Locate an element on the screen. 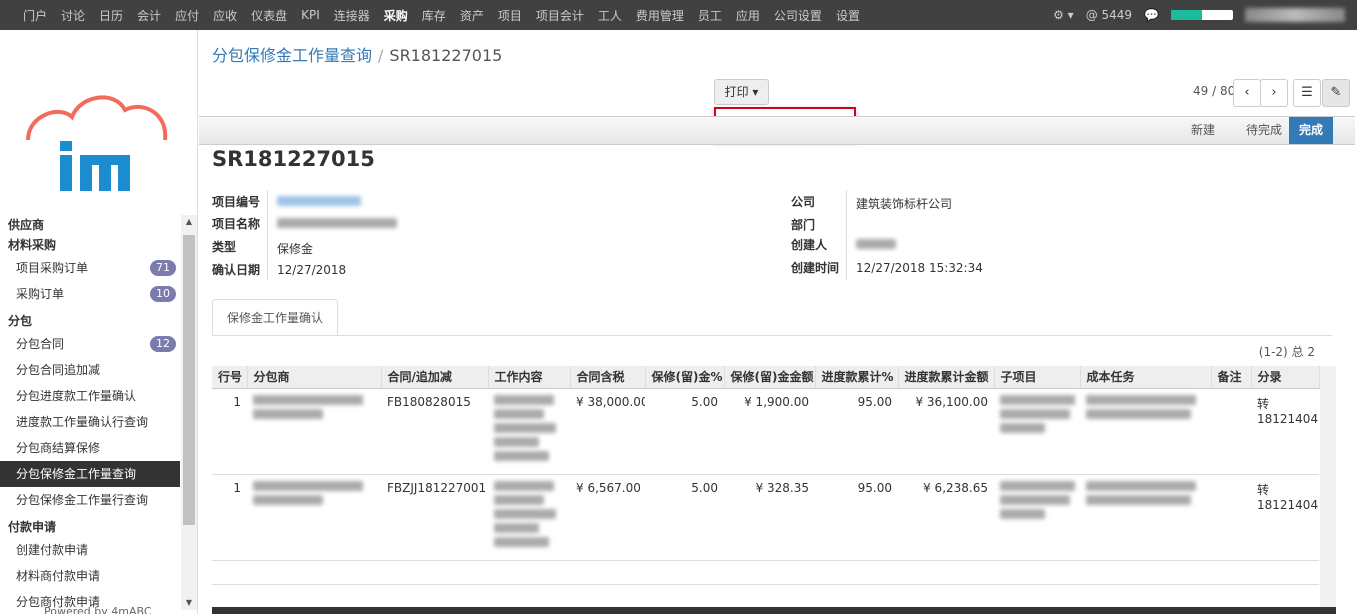  prev-record-button: ‹ is located at coordinates (1247, 93).